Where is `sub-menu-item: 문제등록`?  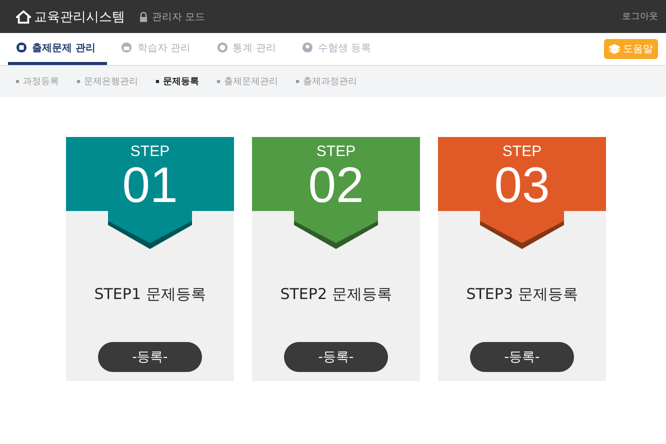
sub-menu-item: 문제등록 is located at coordinates (177, 81).